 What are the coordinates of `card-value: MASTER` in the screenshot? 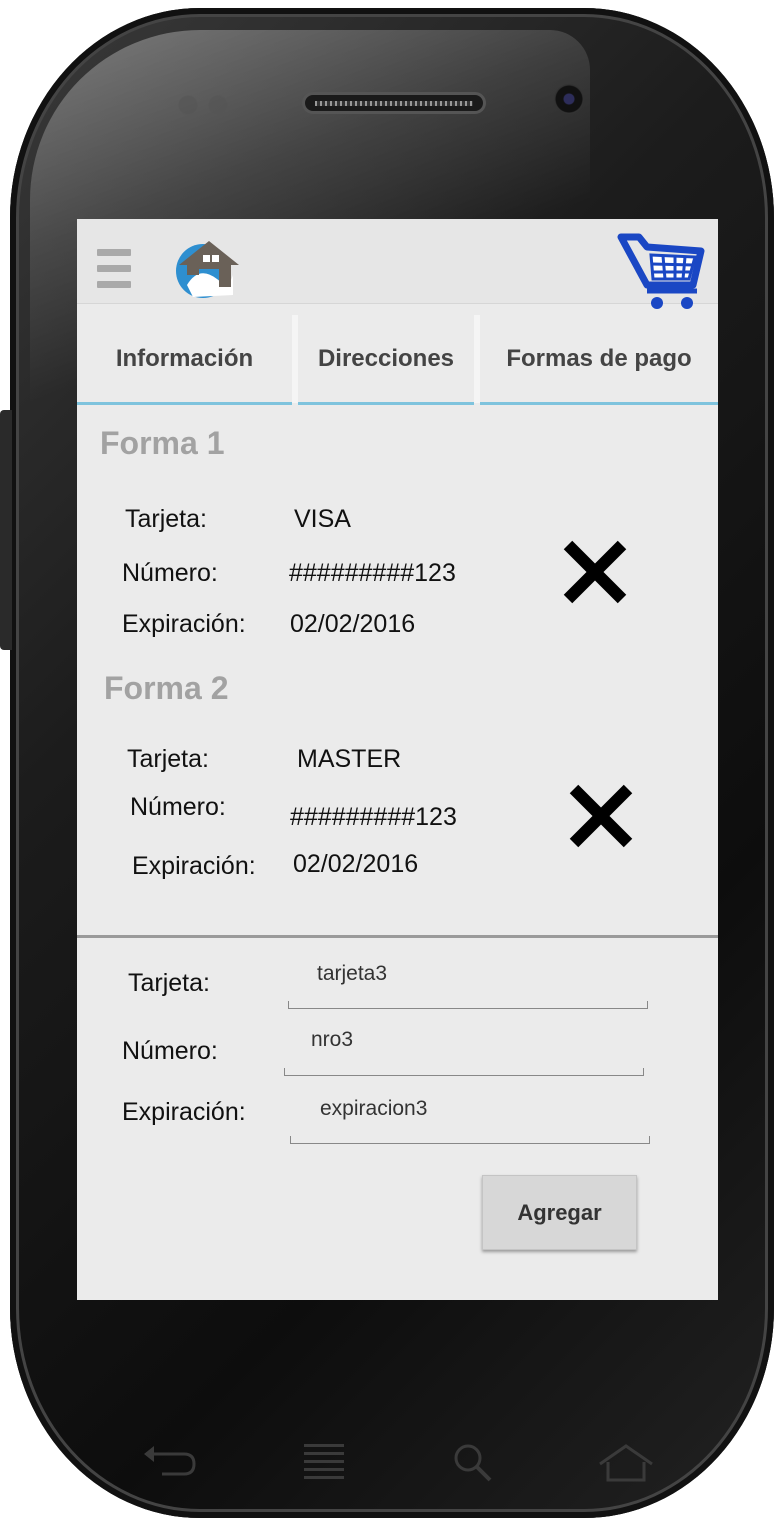 It's located at (349, 759).